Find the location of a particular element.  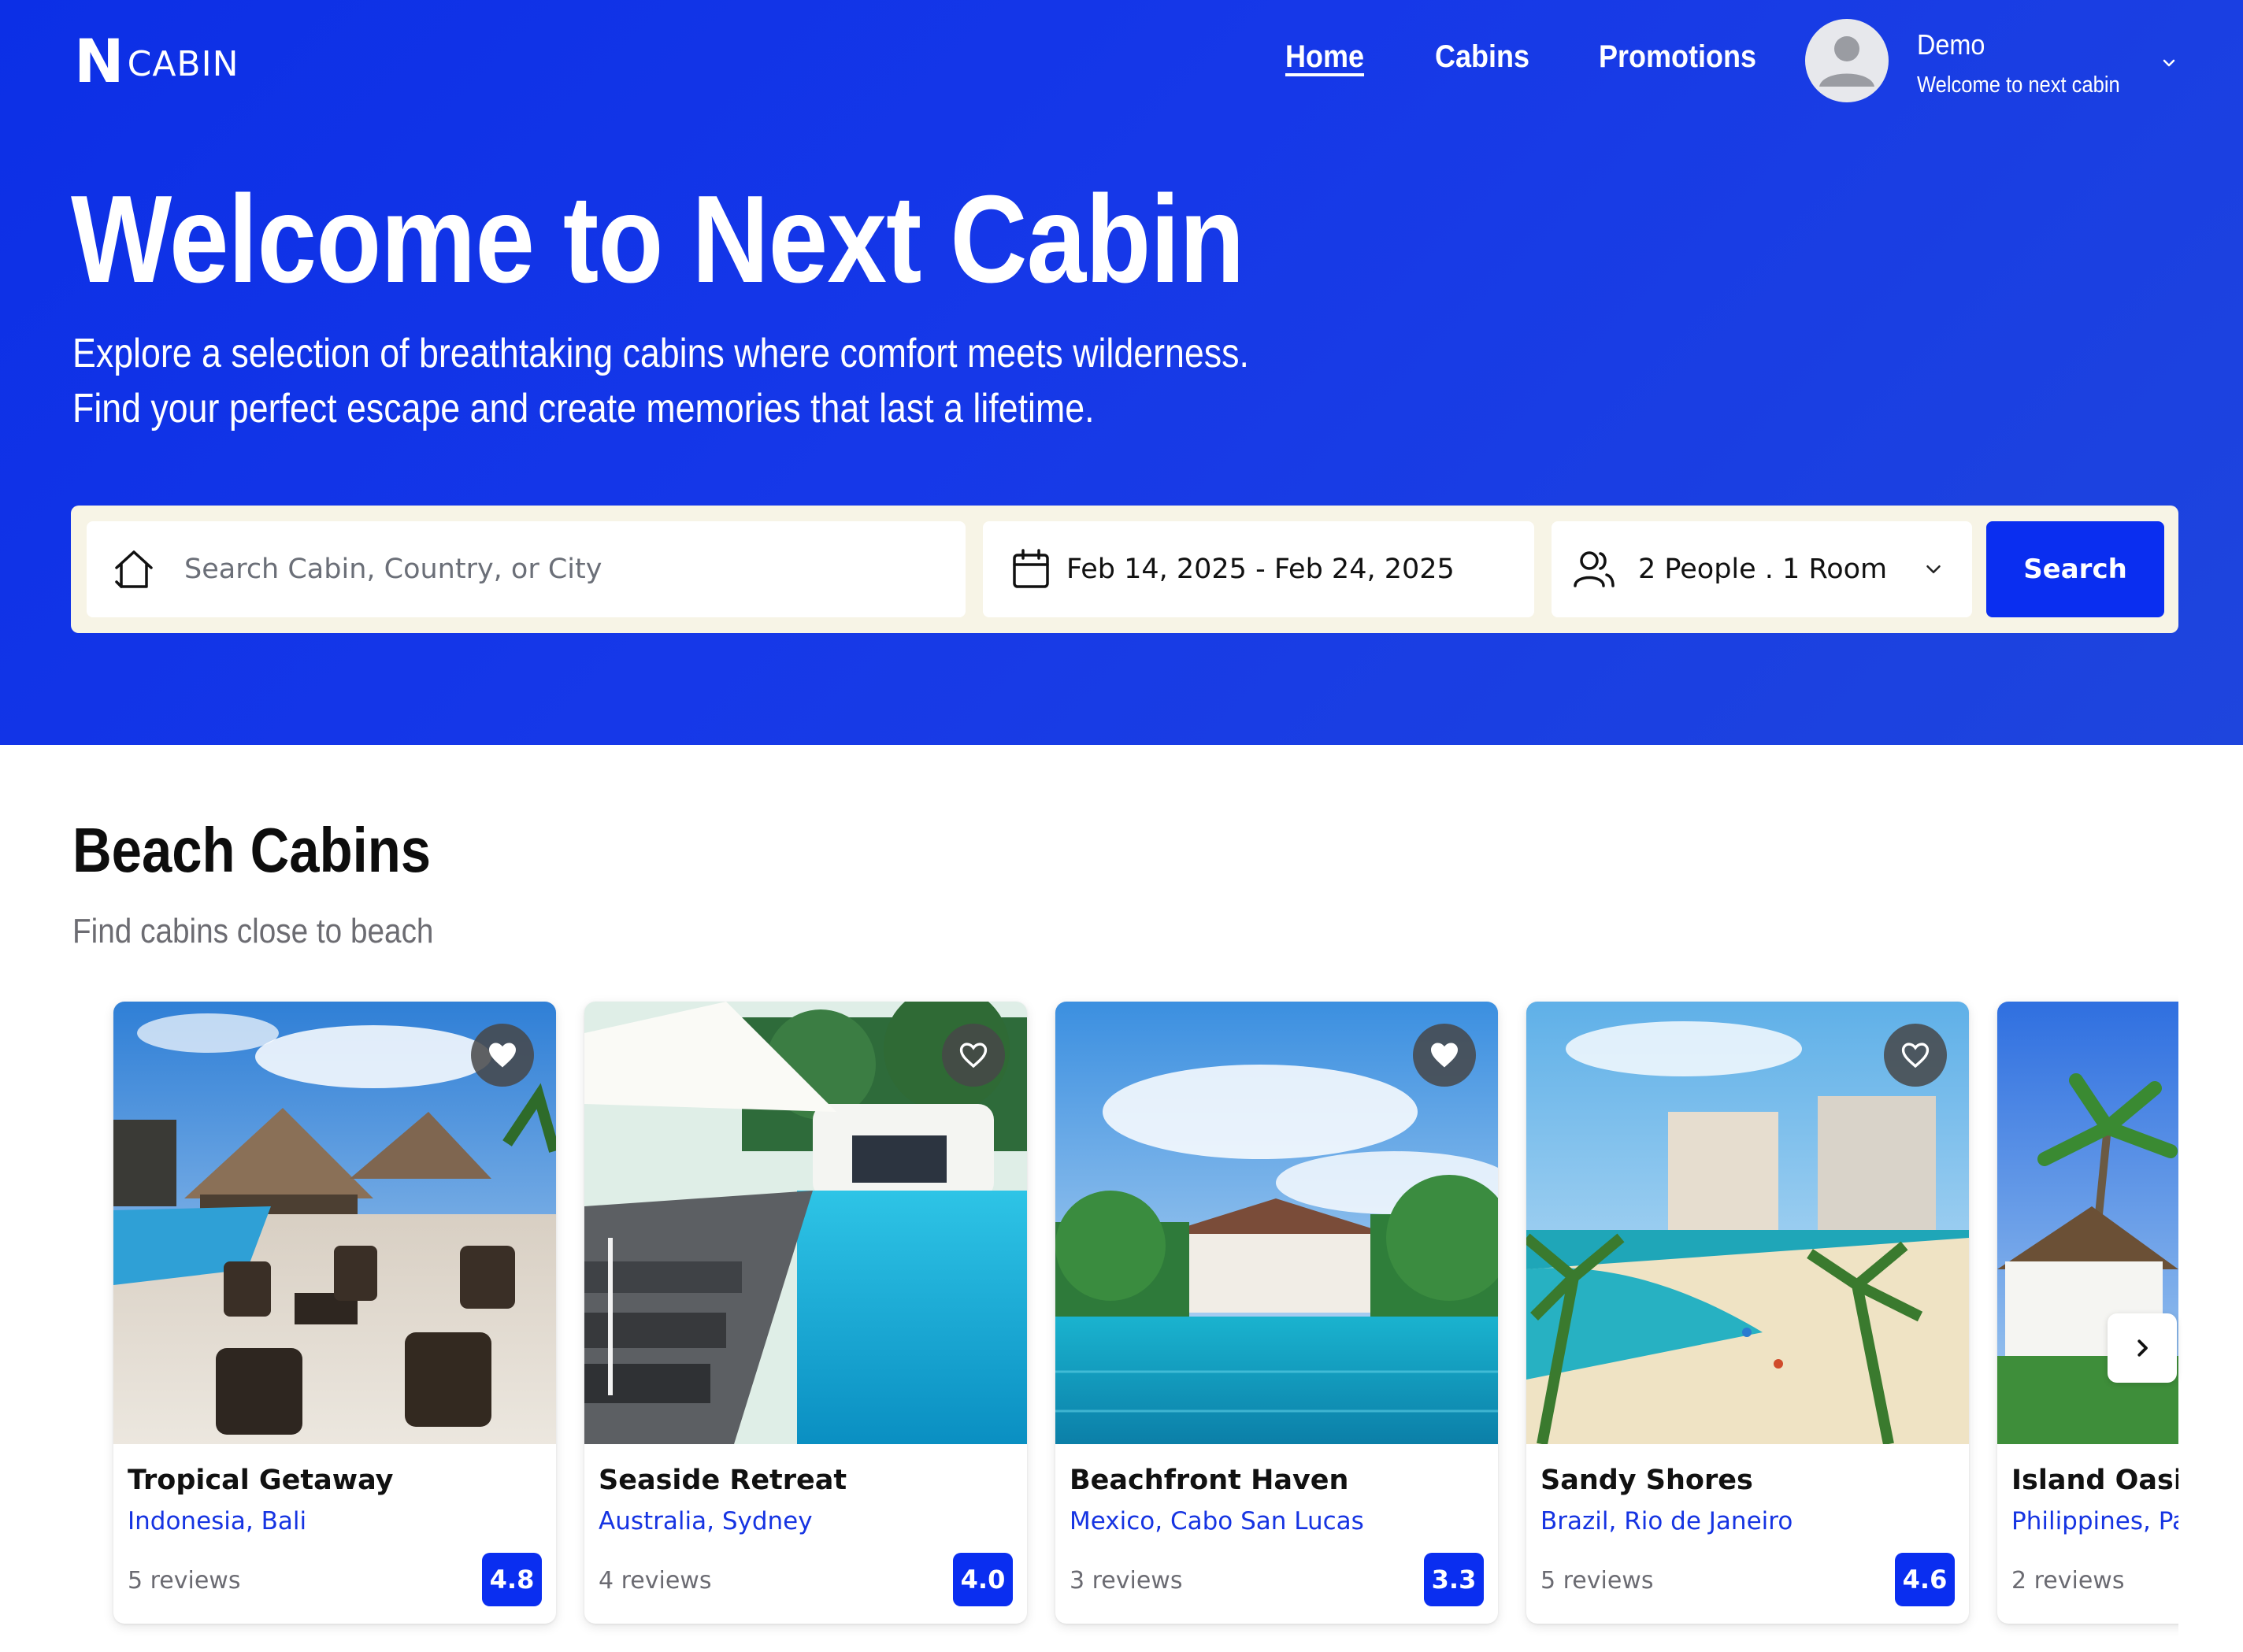

cabin-location: Australia, Sydney is located at coordinates (706, 1521).